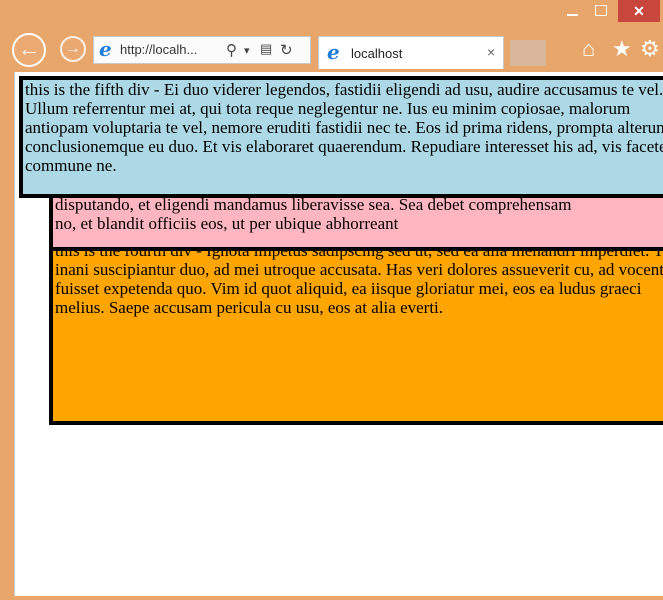 The image size is (663, 600). What do you see at coordinates (528, 53) in the screenshot?
I see `new-tab-button` at bounding box center [528, 53].